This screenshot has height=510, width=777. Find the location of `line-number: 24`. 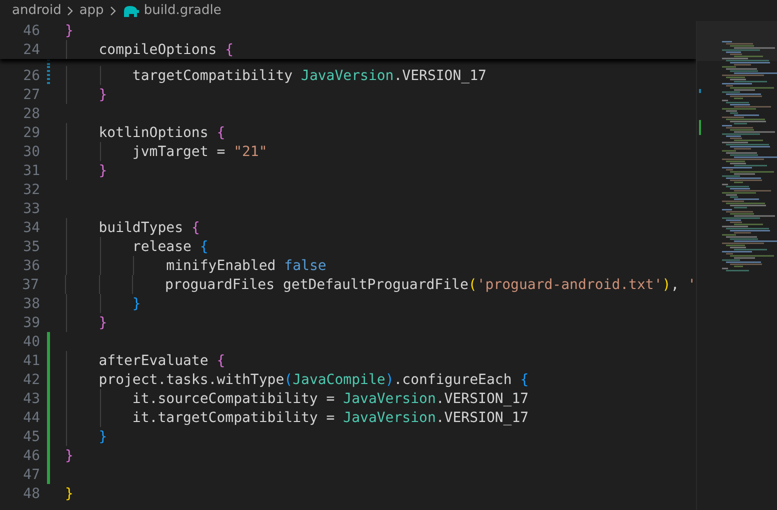

line-number: 24 is located at coordinates (31, 50).